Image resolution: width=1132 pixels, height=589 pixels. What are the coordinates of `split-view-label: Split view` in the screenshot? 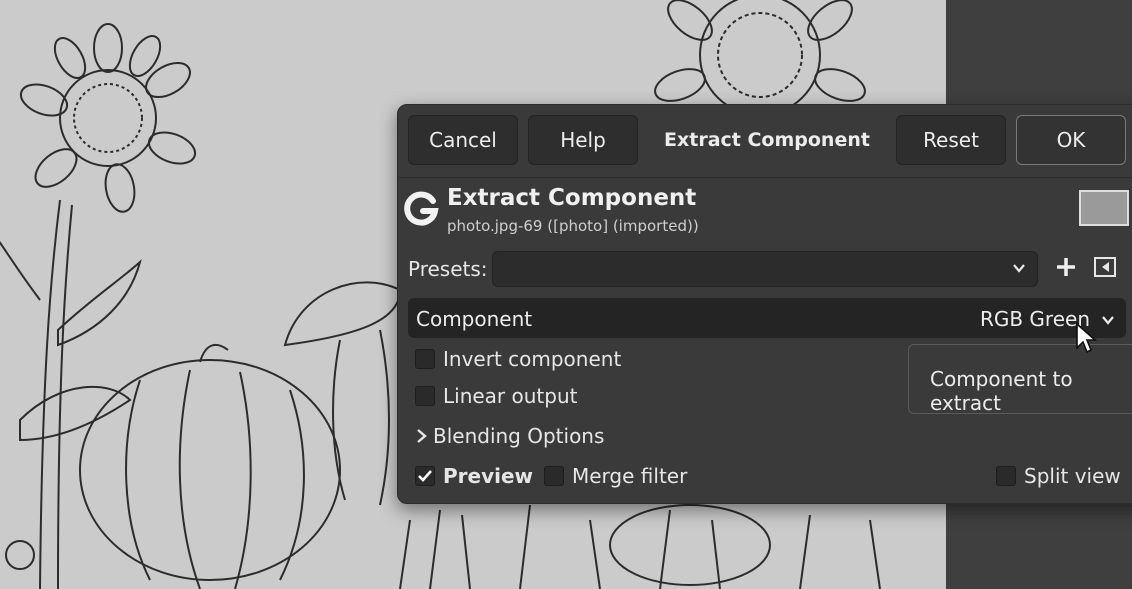 It's located at (1072, 476).